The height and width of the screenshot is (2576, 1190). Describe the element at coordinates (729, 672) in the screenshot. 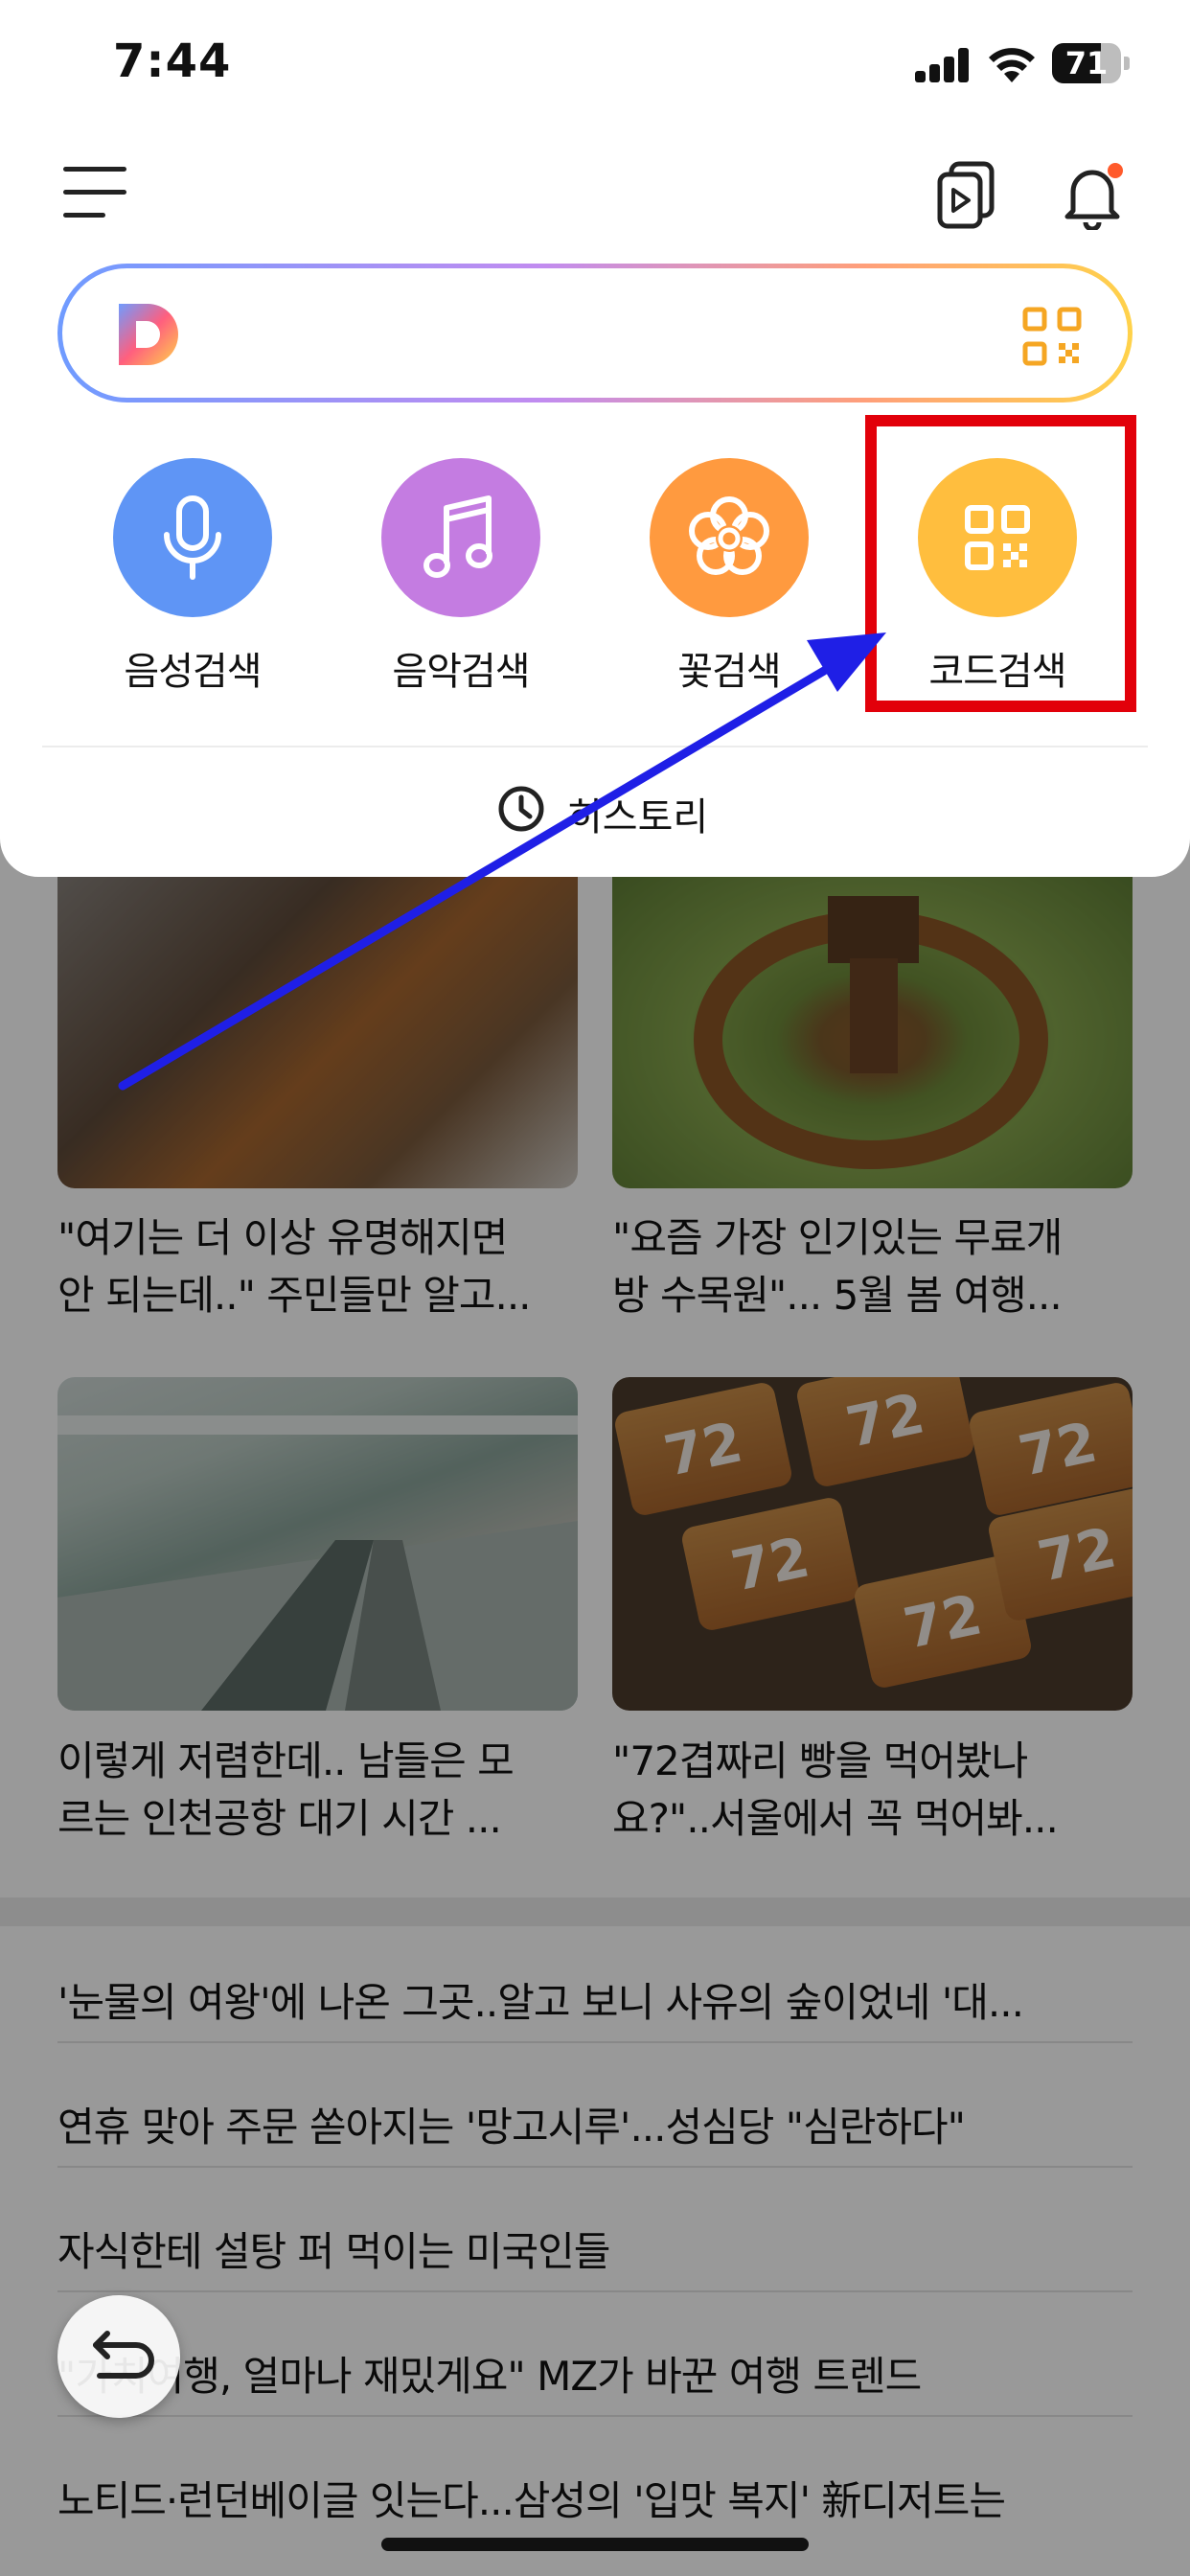

I see `tool-label: 꽃검색` at that location.